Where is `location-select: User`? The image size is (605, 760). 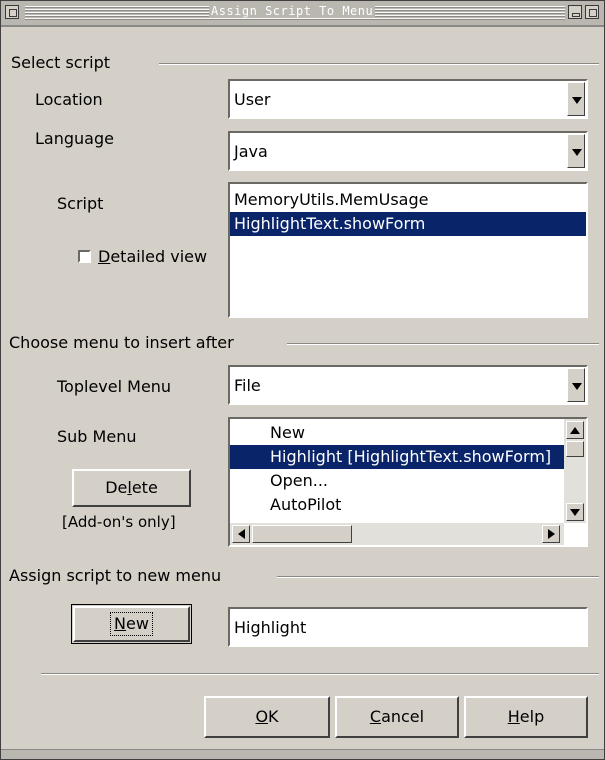 location-select: User is located at coordinates (408, 99).